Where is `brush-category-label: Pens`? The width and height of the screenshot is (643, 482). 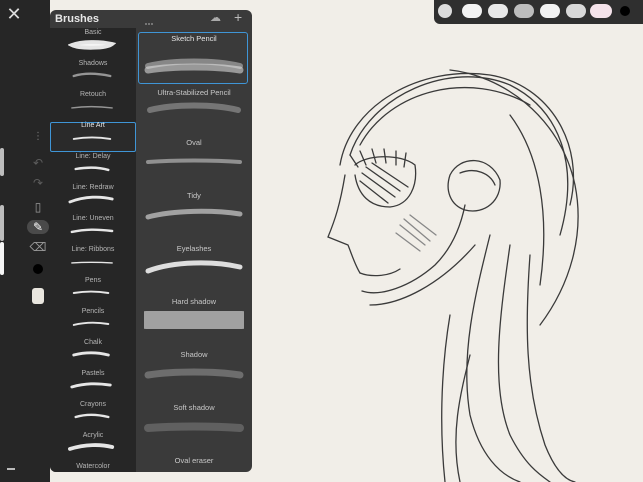
brush-category-label: Pens is located at coordinates (93, 280).